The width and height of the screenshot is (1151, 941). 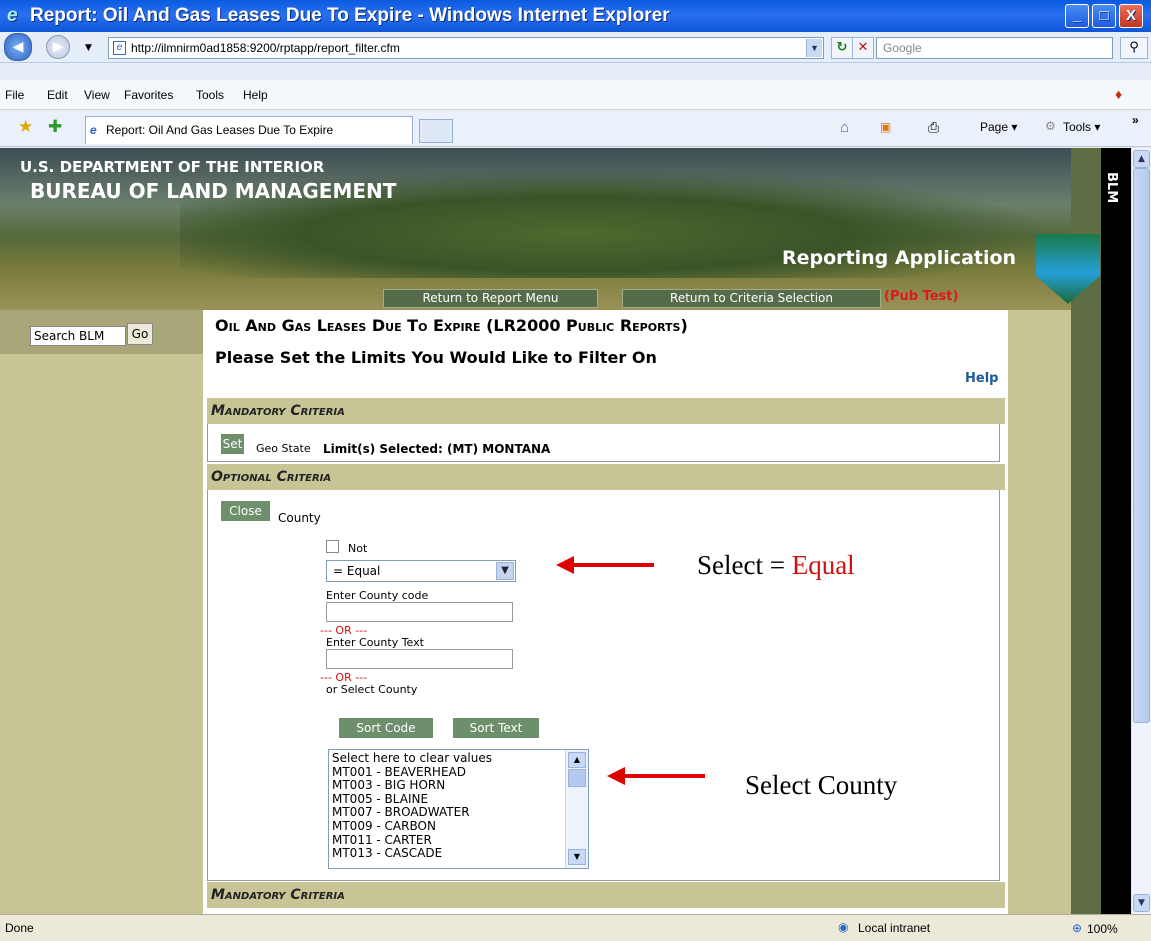 What do you see at coordinates (885, 127) in the screenshot?
I see `feeds-icon: ▣` at bounding box center [885, 127].